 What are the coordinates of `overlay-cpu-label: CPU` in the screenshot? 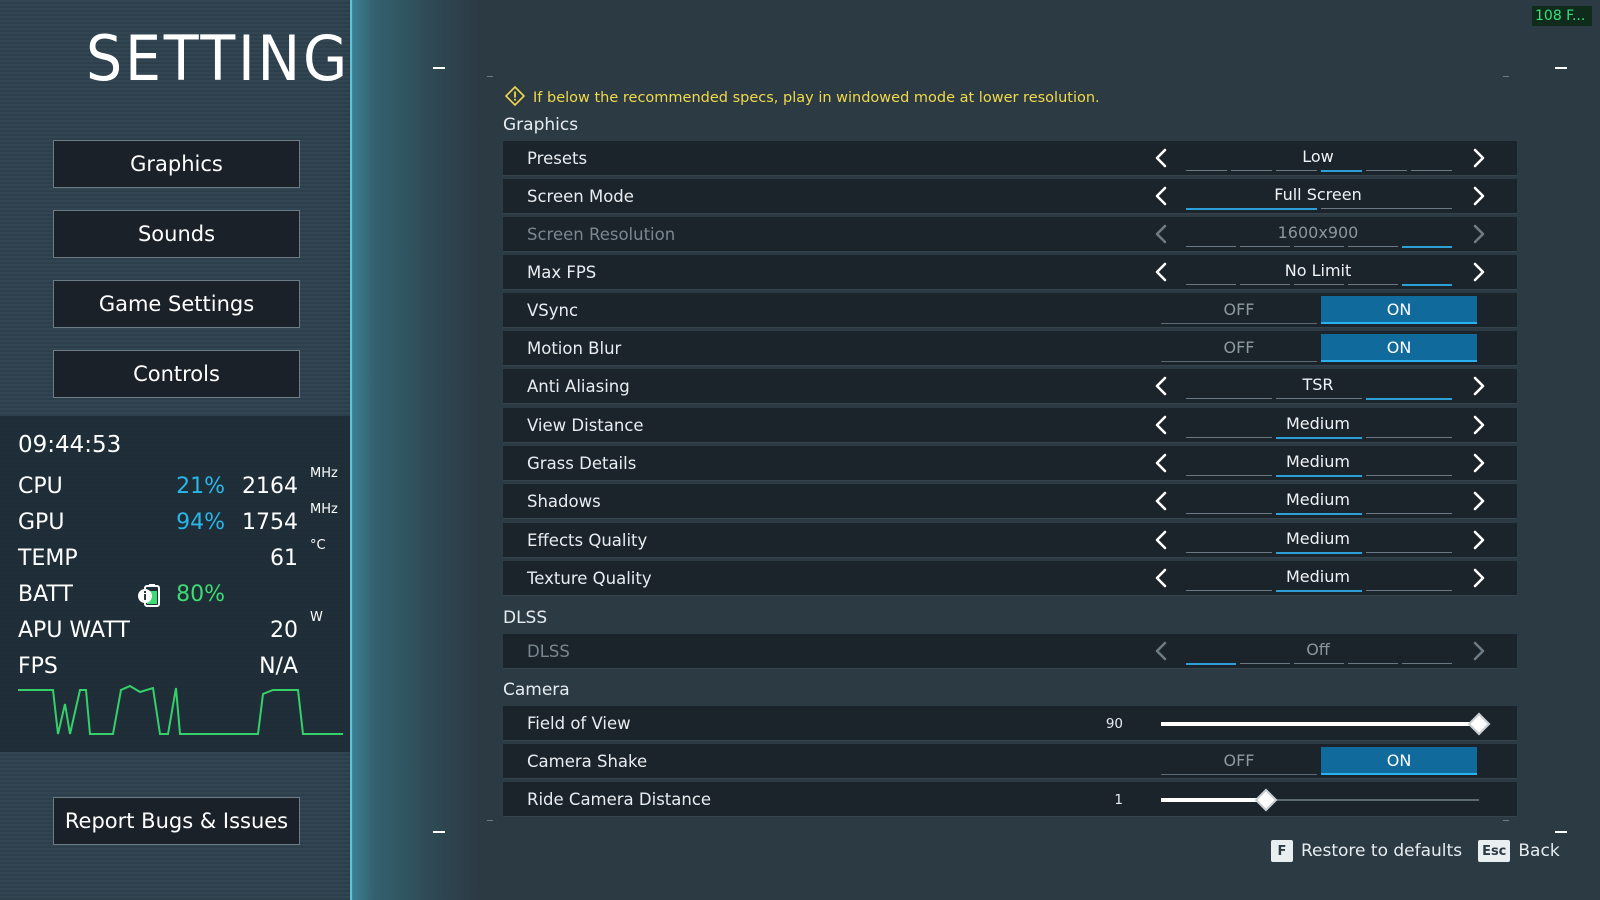 It's located at (40, 486).